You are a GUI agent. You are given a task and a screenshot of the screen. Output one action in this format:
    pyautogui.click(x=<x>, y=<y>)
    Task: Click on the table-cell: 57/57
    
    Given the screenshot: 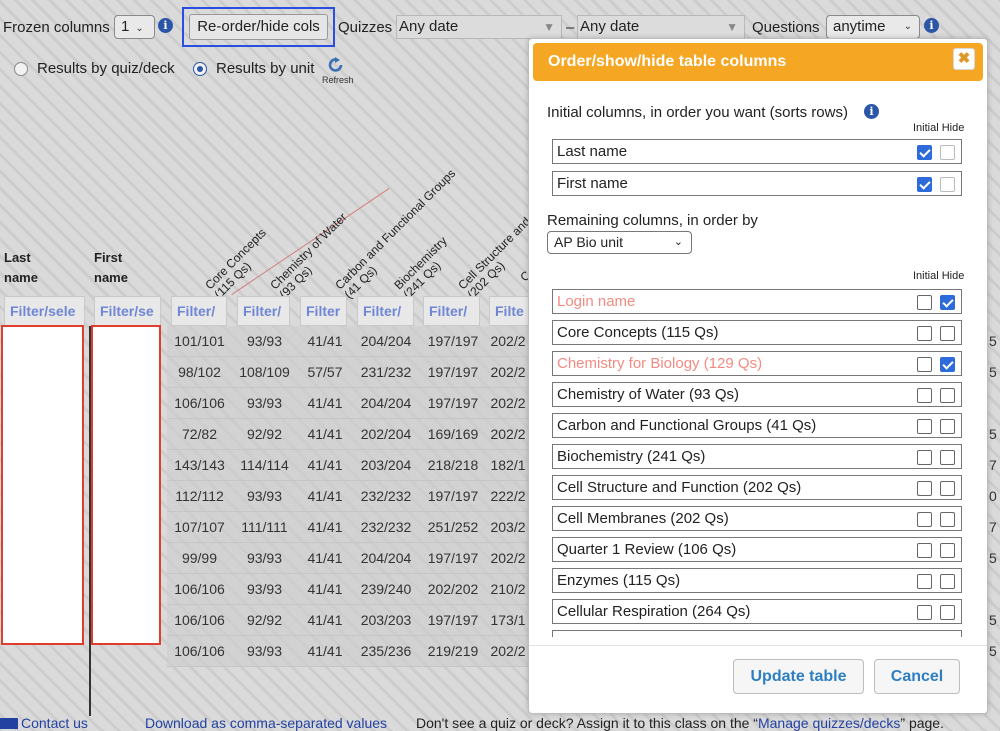 What is the action you would take?
    pyautogui.click(x=325, y=372)
    